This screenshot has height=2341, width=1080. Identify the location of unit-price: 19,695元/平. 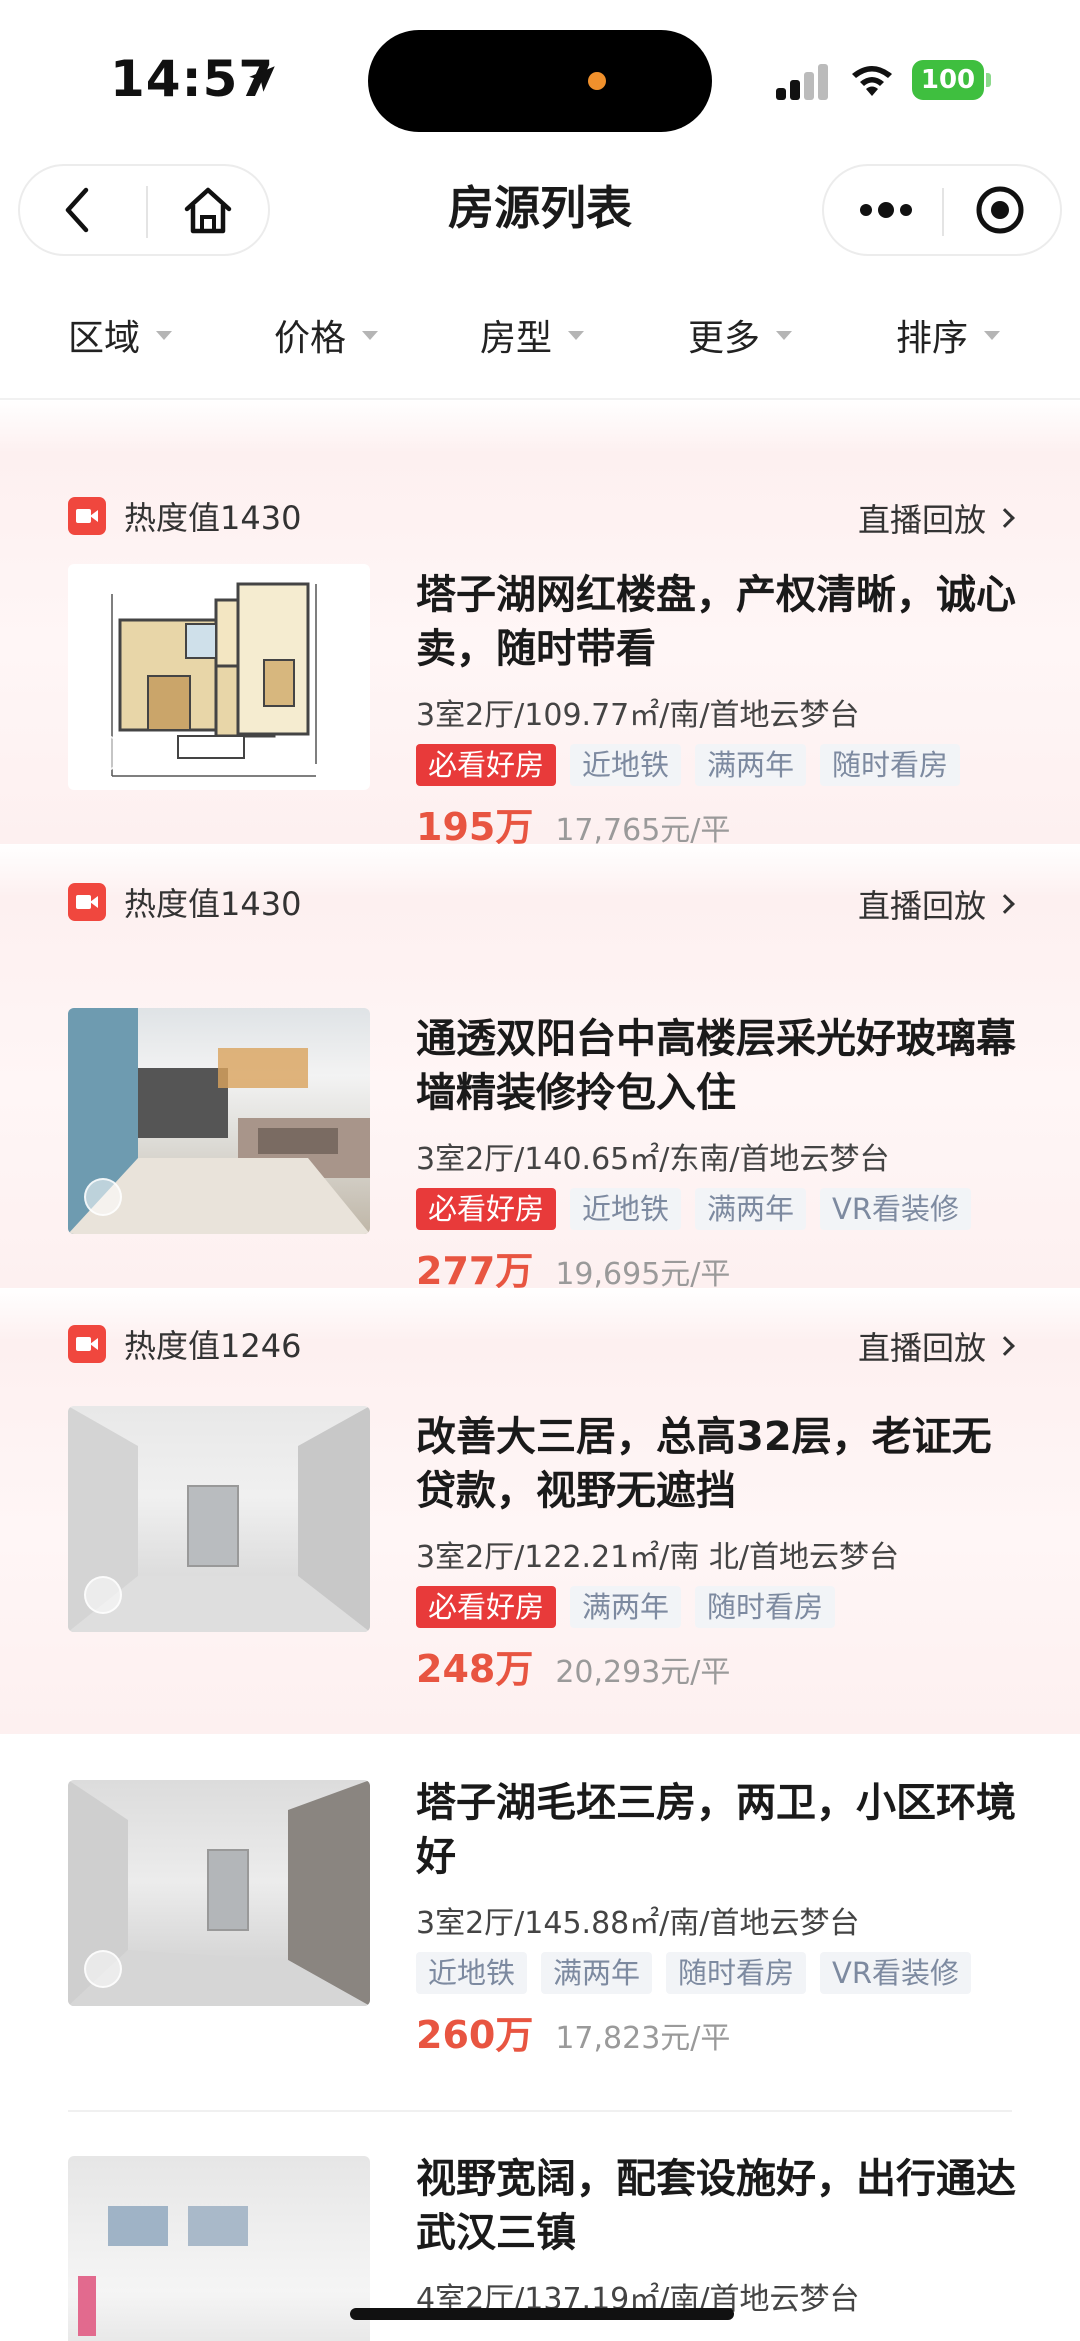
(643, 1274).